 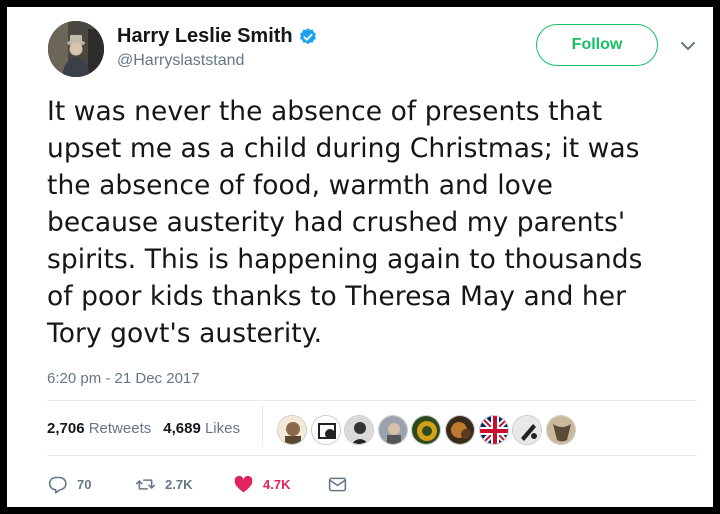 What do you see at coordinates (182, 428) in the screenshot?
I see `likes-count: 4,689` at bounding box center [182, 428].